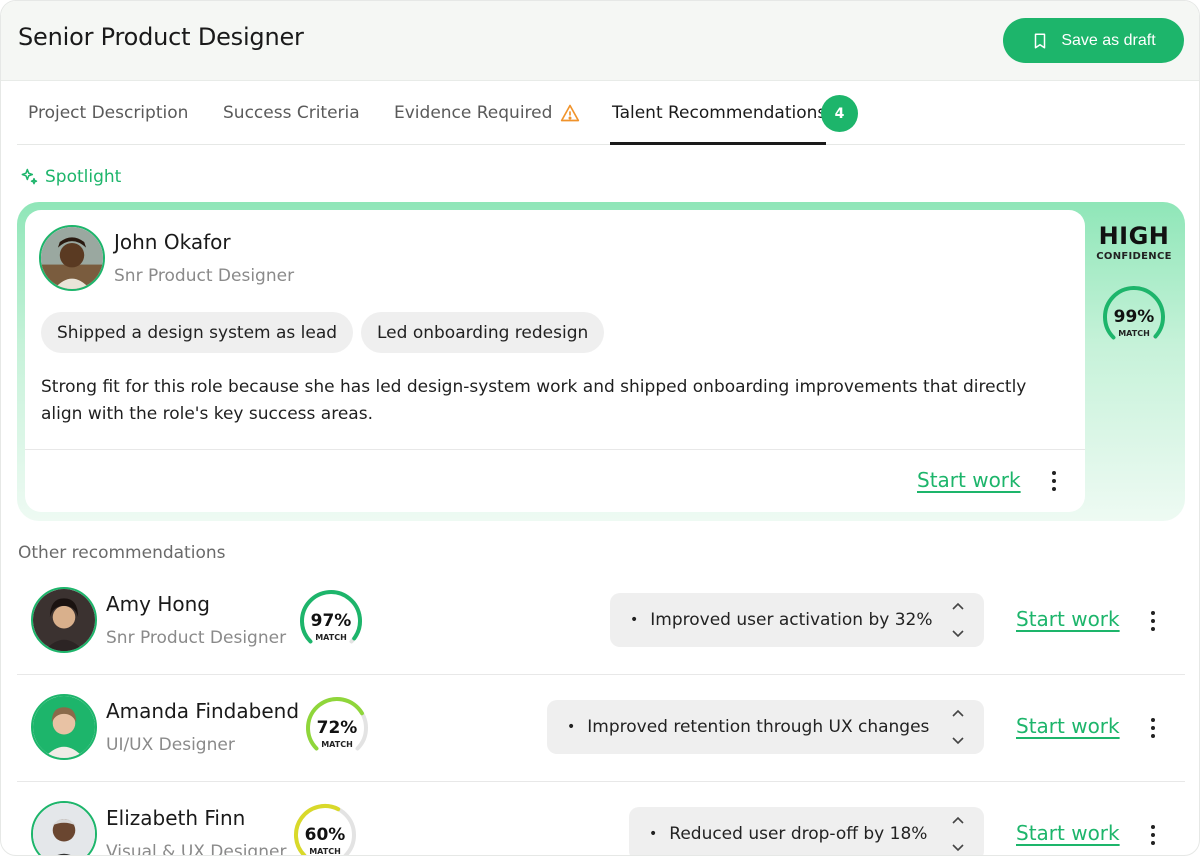 This screenshot has width=1200, height=856. I want to click on candidate-role: Visual & UX Designer, so click(196, 849).